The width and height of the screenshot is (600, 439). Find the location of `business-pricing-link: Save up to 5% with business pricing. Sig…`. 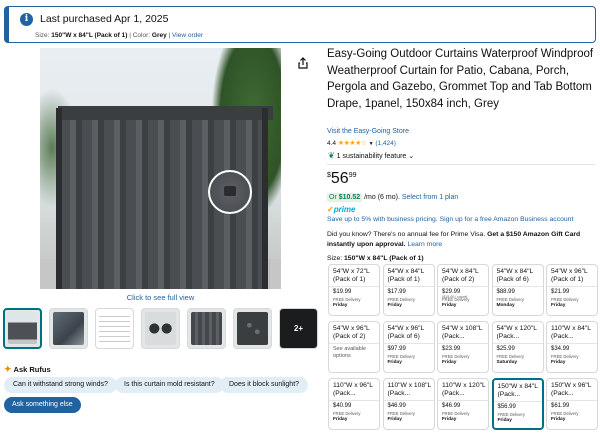

business-pricing-link: Save up to 5% with business pricing. Sig… is located at coordinates (450, 219).